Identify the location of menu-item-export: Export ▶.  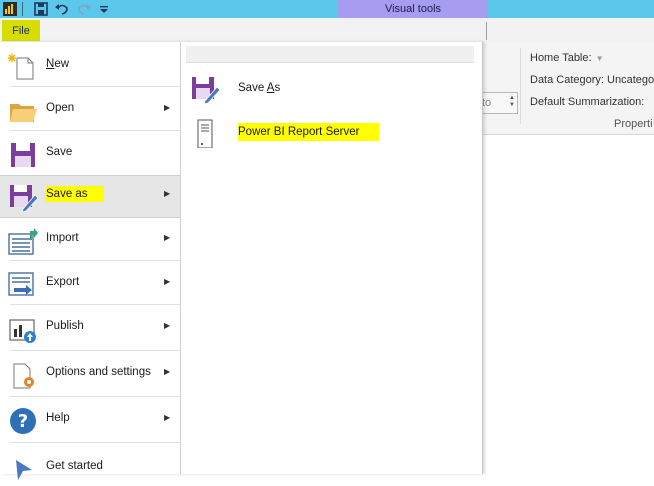
(90, 284).